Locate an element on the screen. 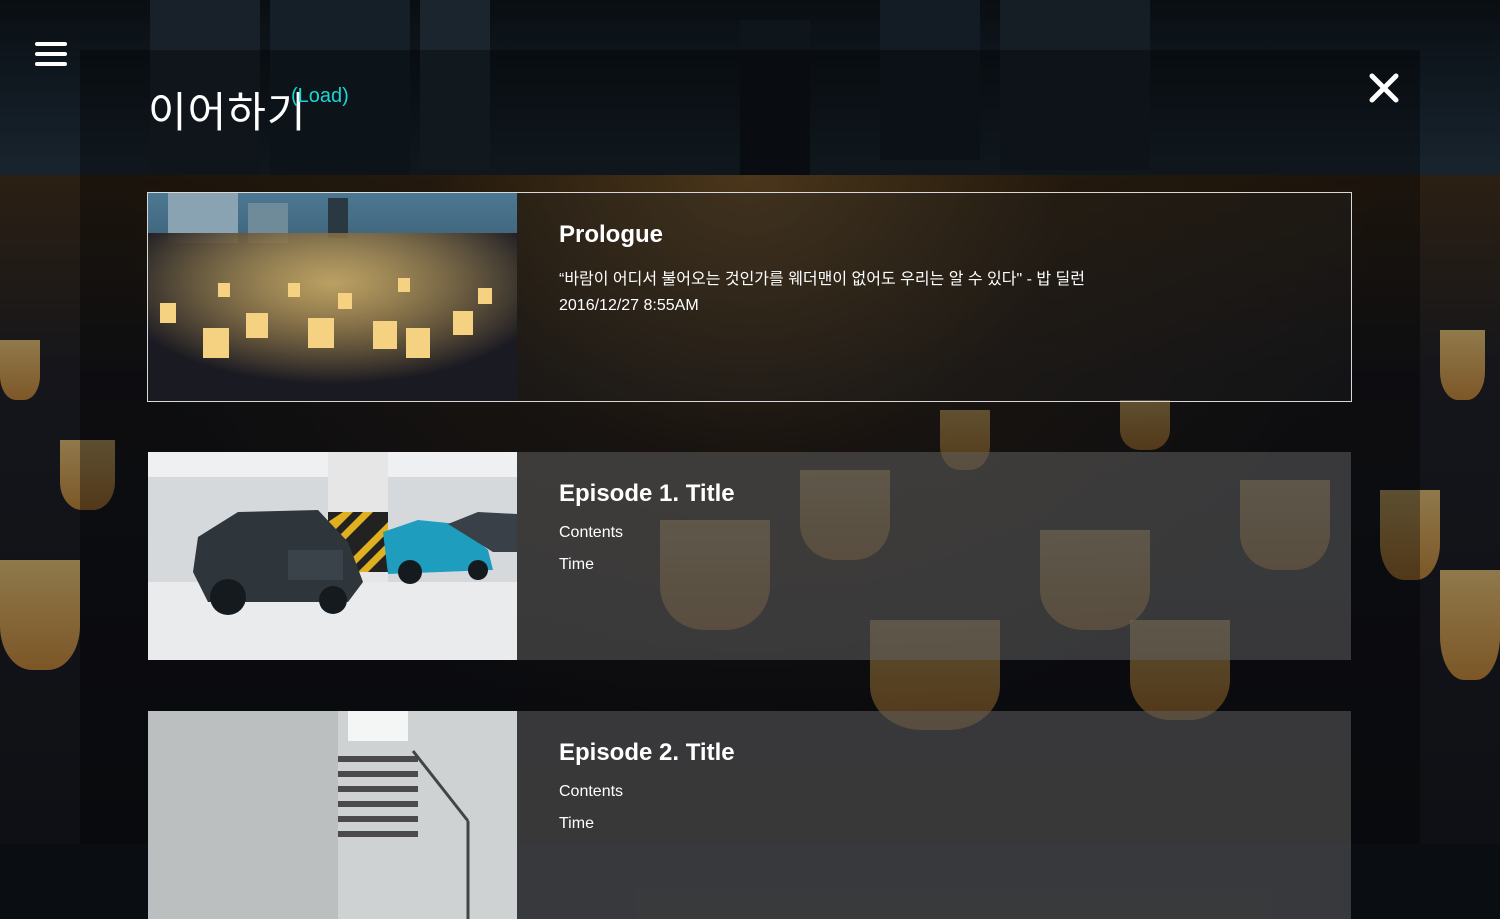 The height and width of the screenshot is (919, 1500). close-icon is located at coordinates (1384, 88).